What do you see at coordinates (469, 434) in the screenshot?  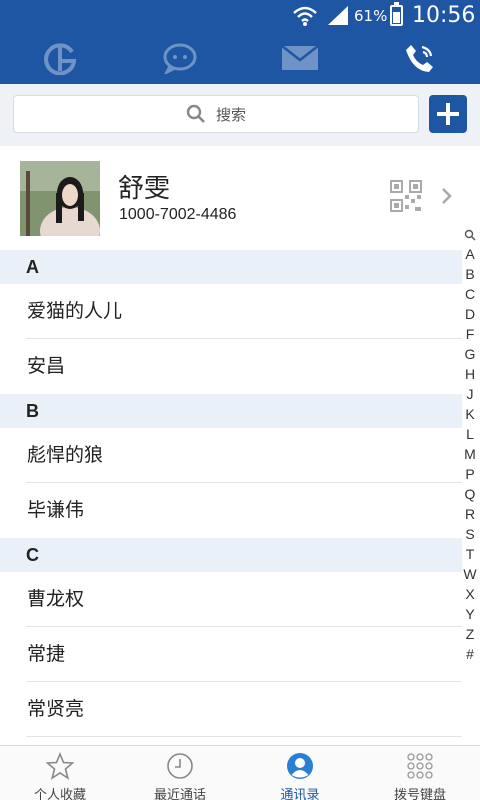 I see `alpha-index-letter: L` at bounding box center [469, 434].